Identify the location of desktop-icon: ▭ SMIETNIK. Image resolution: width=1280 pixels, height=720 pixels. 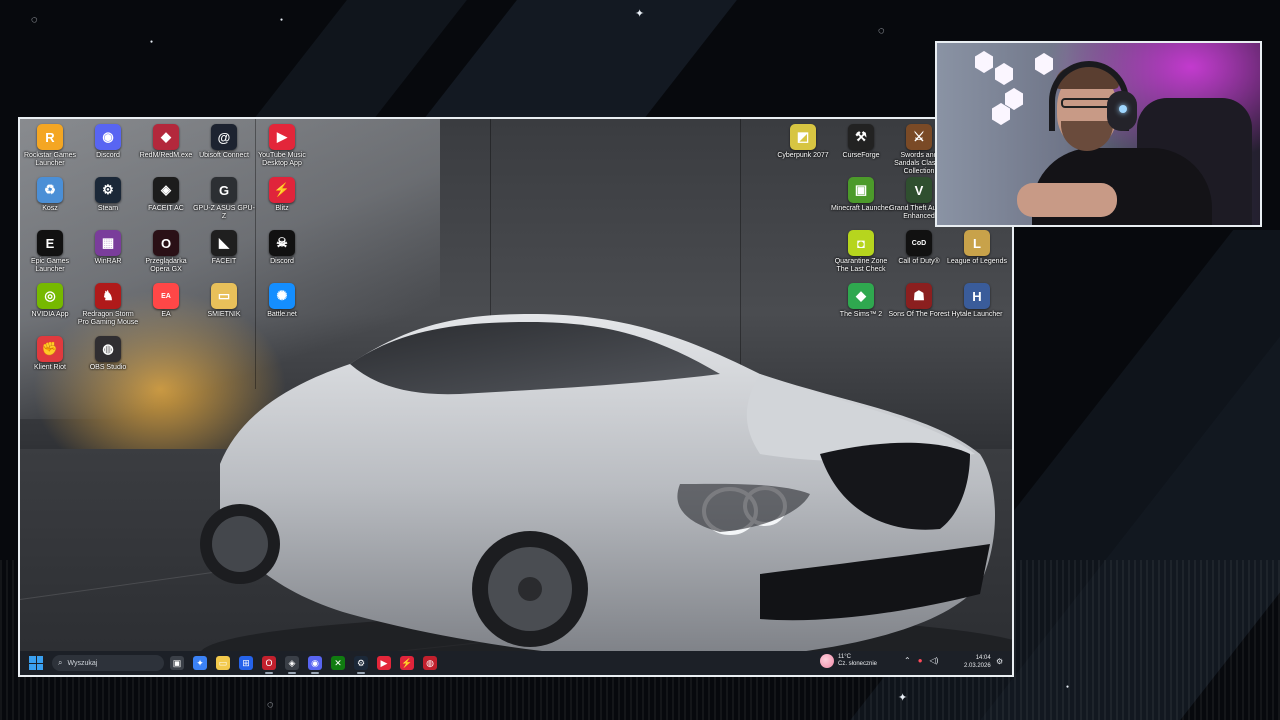
(224, 301).